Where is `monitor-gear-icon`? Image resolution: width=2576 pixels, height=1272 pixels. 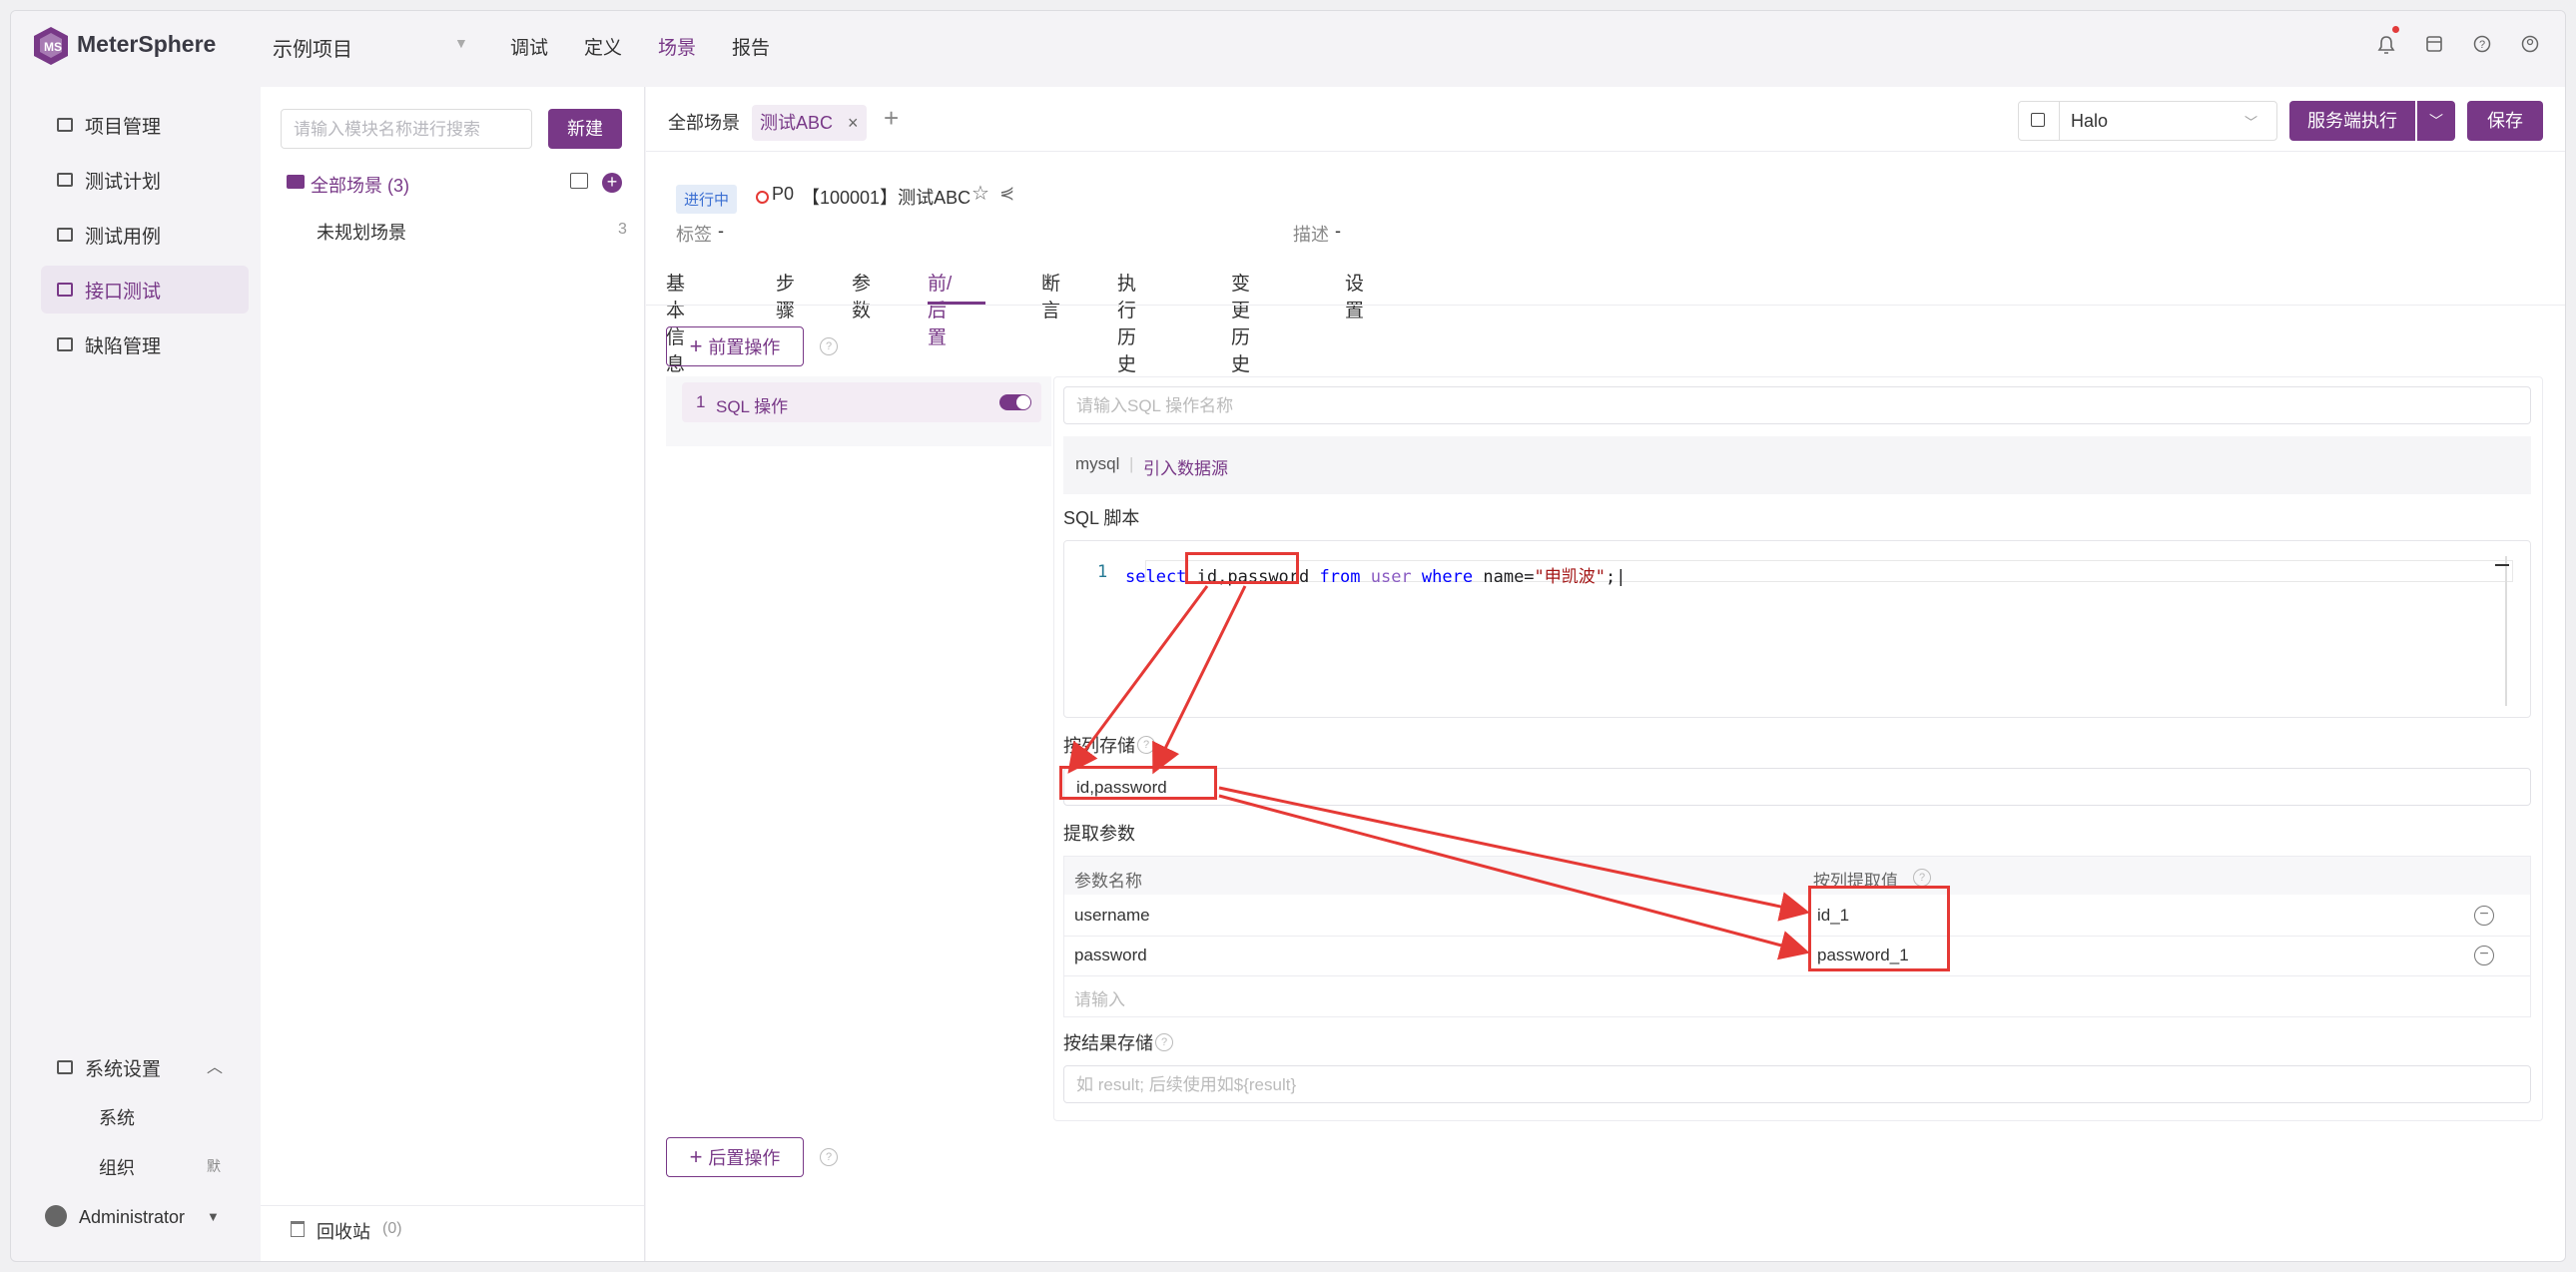
monitor-gear-icon is located at coordinates (65, 1067).